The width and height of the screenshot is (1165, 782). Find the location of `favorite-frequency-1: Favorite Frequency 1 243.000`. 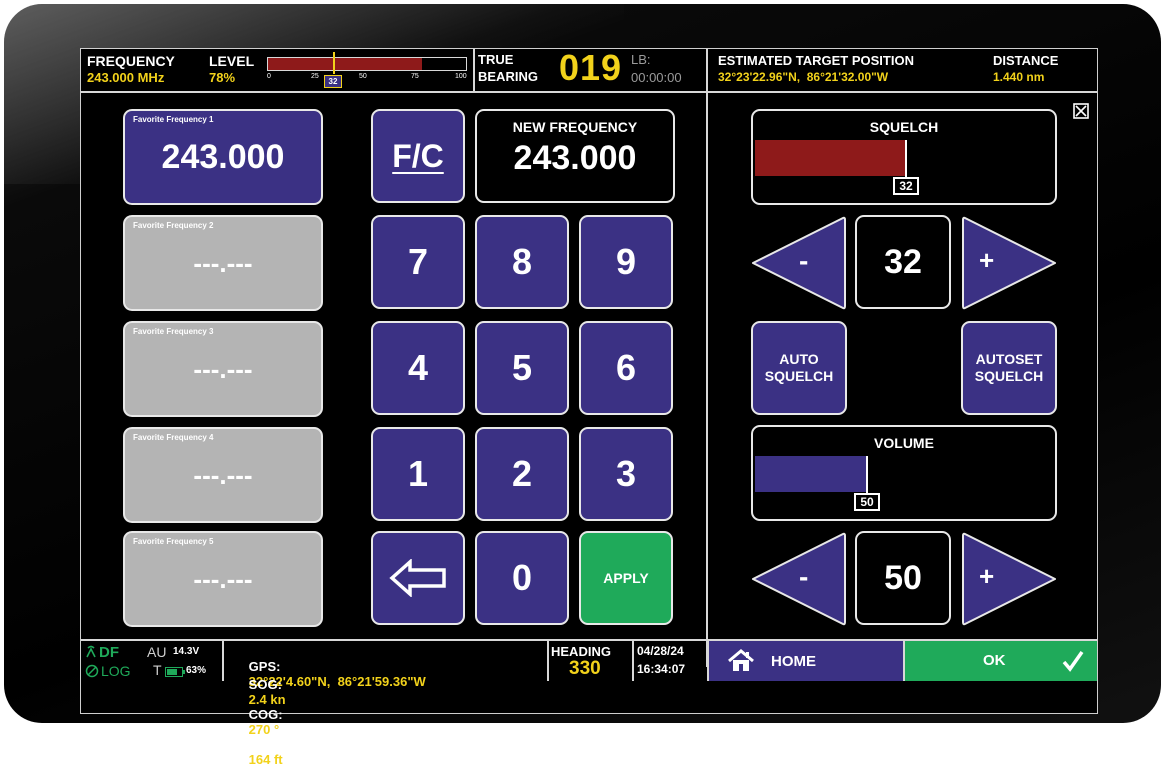

favorite-frequency-1: Favorite Frequency 1 243.000 is located at coordinates (223, 157).